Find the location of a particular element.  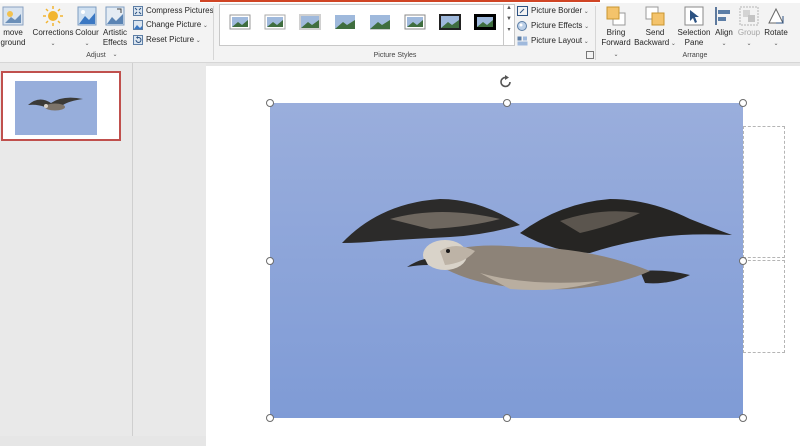

resize-handle-sw is located at coordinates (270, 418).